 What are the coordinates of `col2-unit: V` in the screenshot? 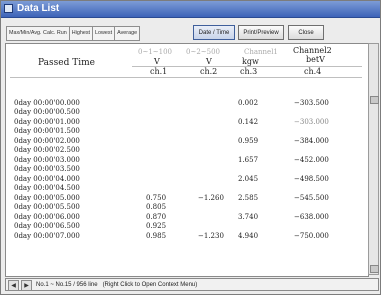 It's located at (209, 61).